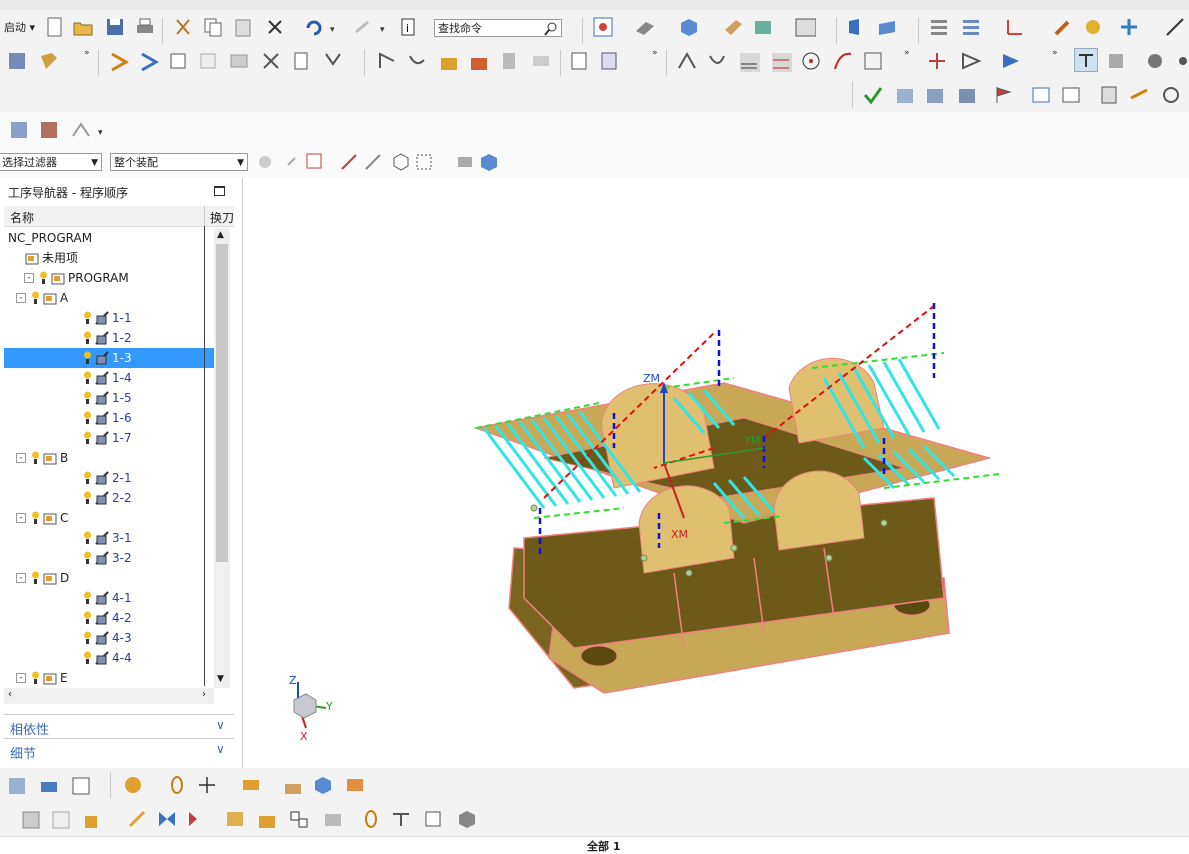  Describe the element at coordinates (133, 785) in the screenshot. I see `add-component-icon` at that location.